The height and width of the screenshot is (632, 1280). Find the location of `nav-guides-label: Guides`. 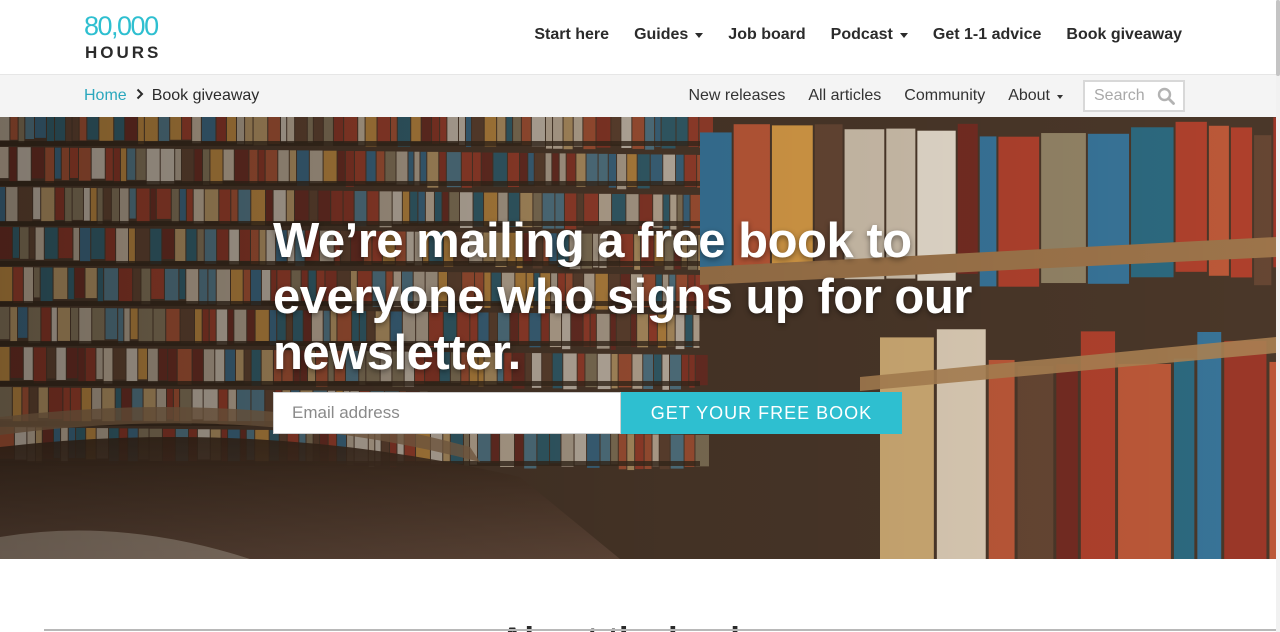

nav-guides-label: Guides is located at coordinates (661, 34).